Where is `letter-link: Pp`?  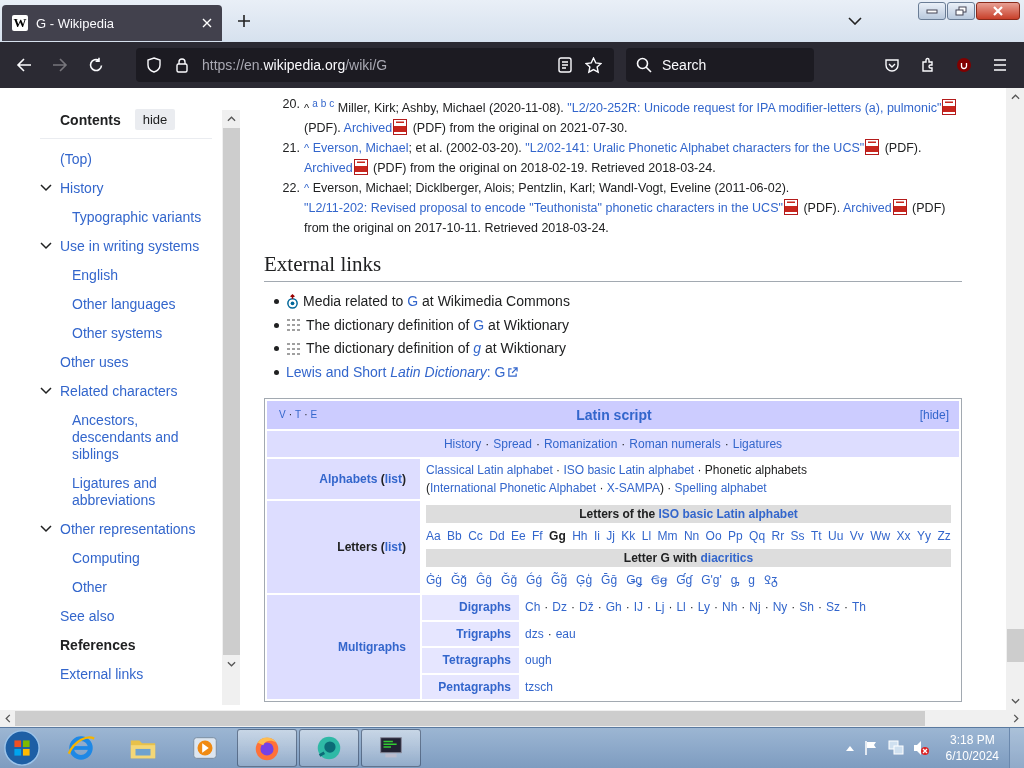 letter-link: Pp is located at coordinates (735, 536).